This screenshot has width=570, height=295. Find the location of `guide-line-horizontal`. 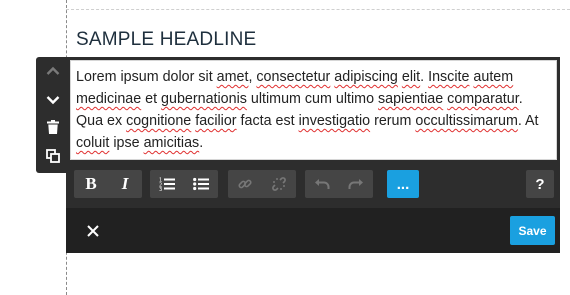

guide-line-horizontal is located at coordinates (318, 9).